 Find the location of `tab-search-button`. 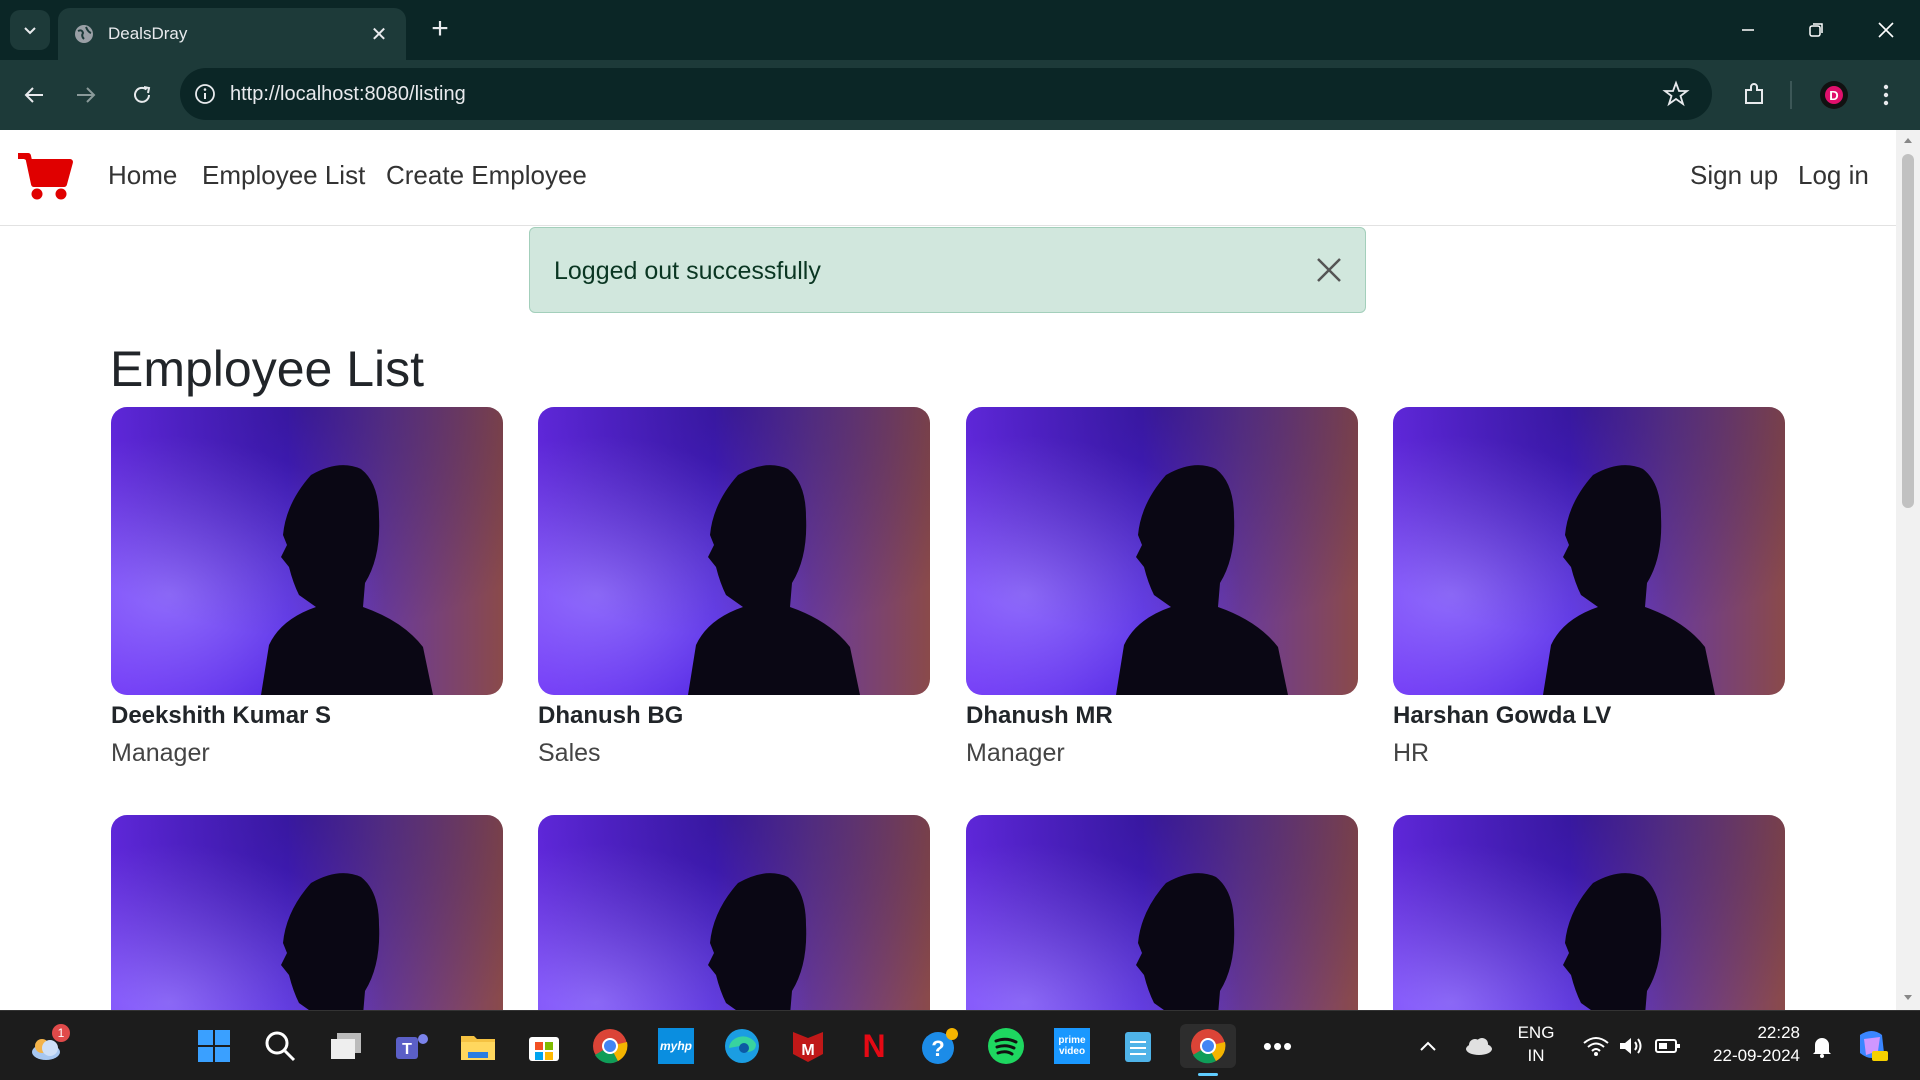

tab-search-button is located at coordinates (30, 30).